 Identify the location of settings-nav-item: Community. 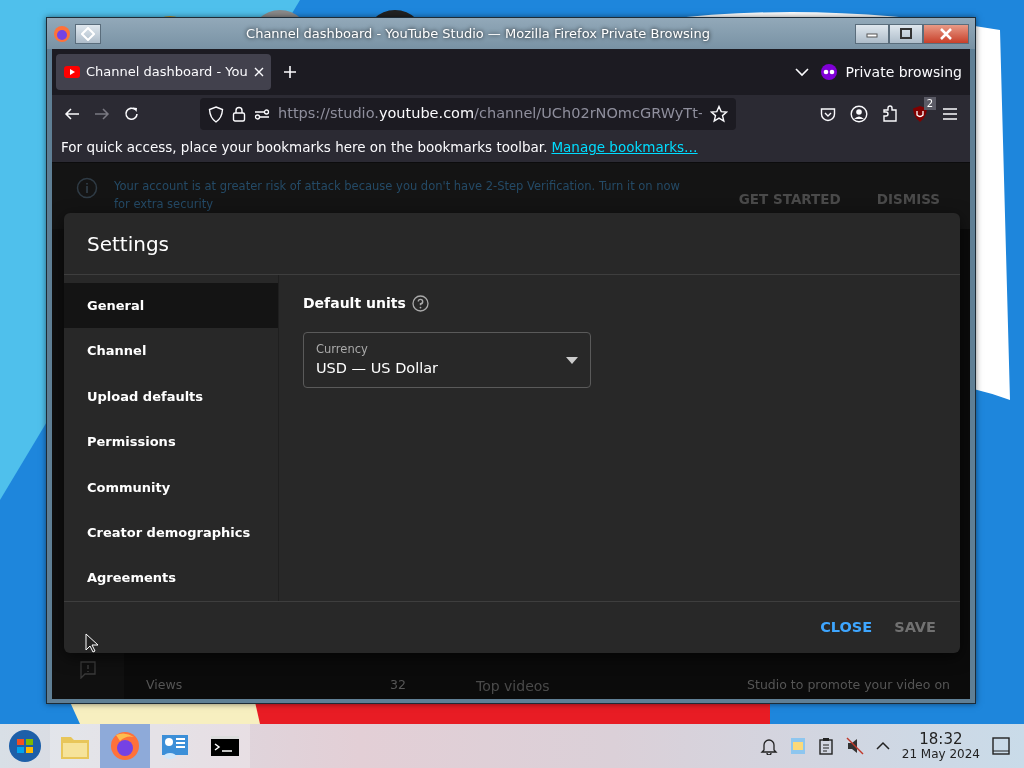
(171, 487).